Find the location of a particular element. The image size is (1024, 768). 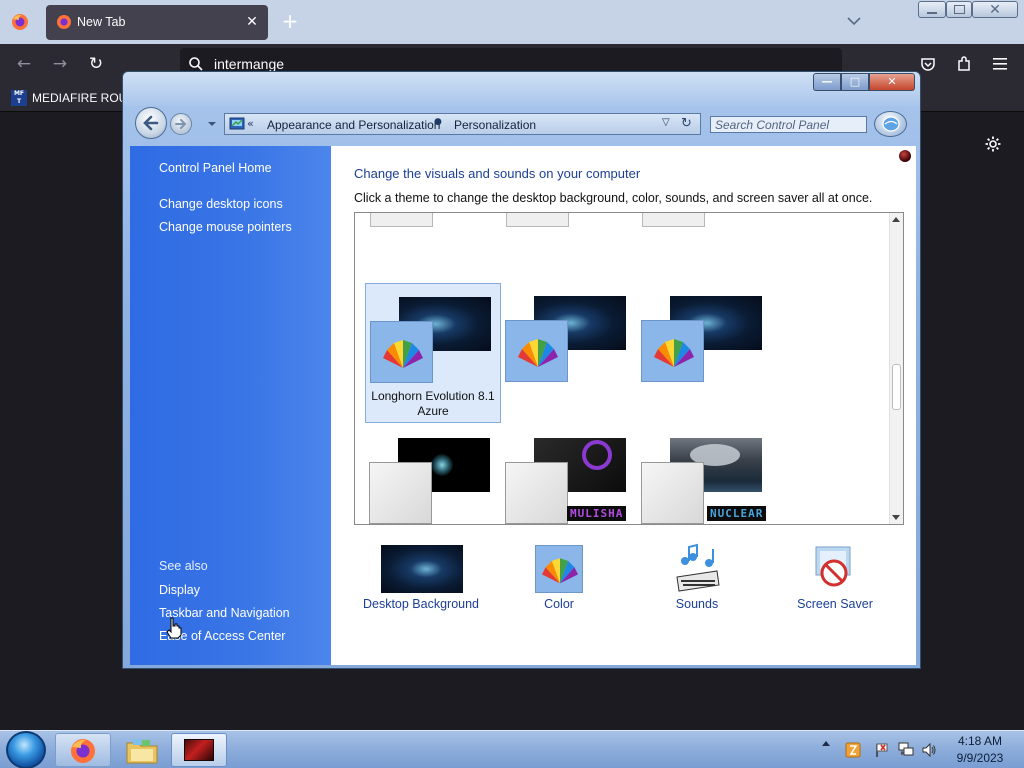

url-text: intermange is located at coordinates (249, 64).